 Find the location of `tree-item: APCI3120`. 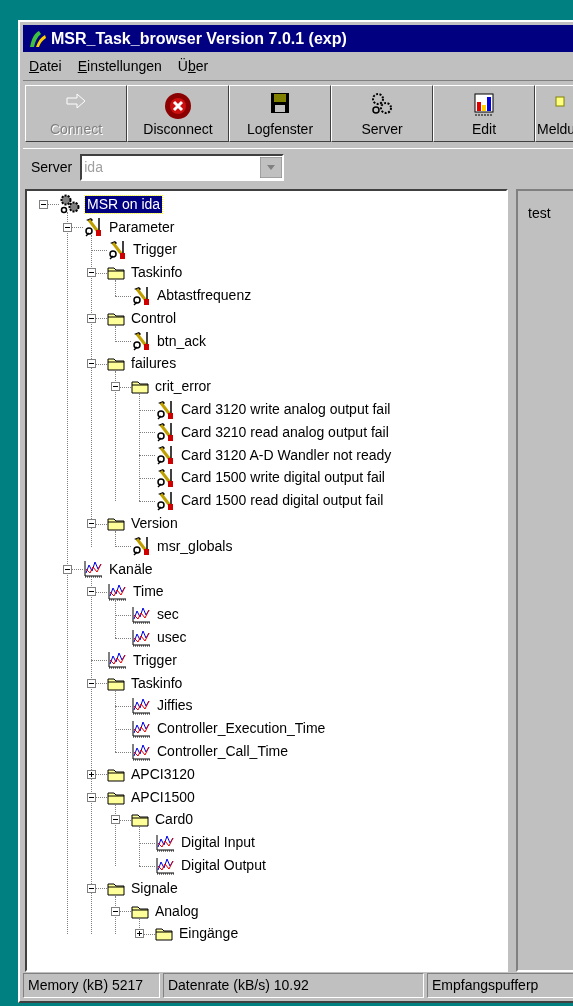

tree-item: APCI3120 is located at coordinates (163, 774).